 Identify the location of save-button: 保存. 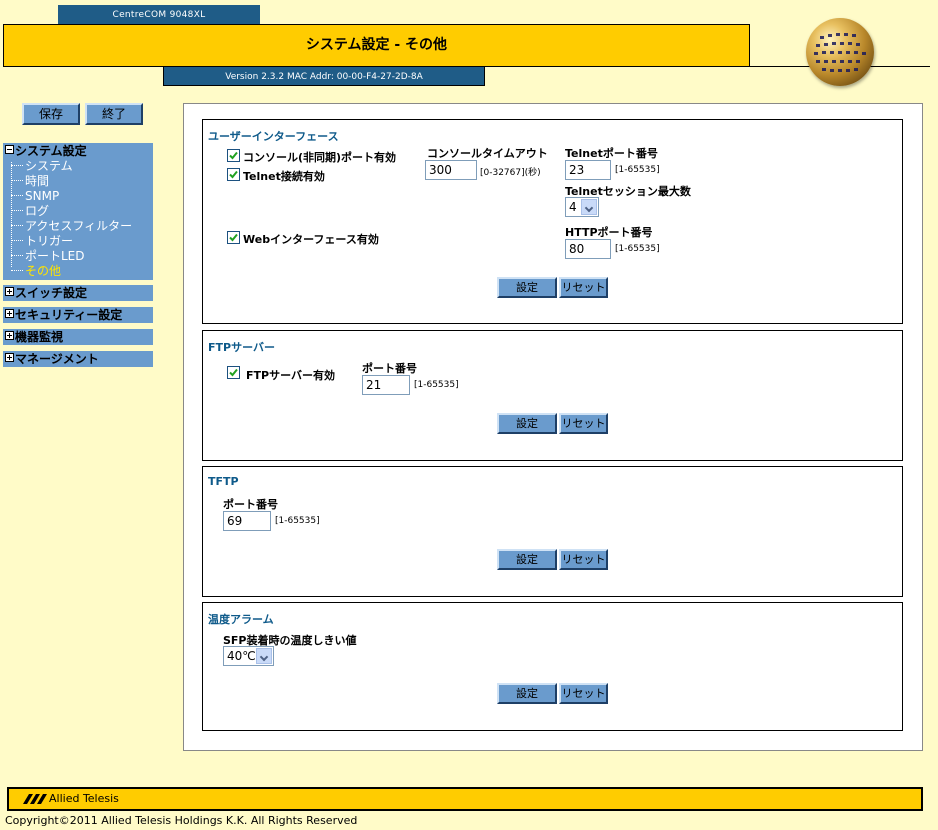
(51, 114).